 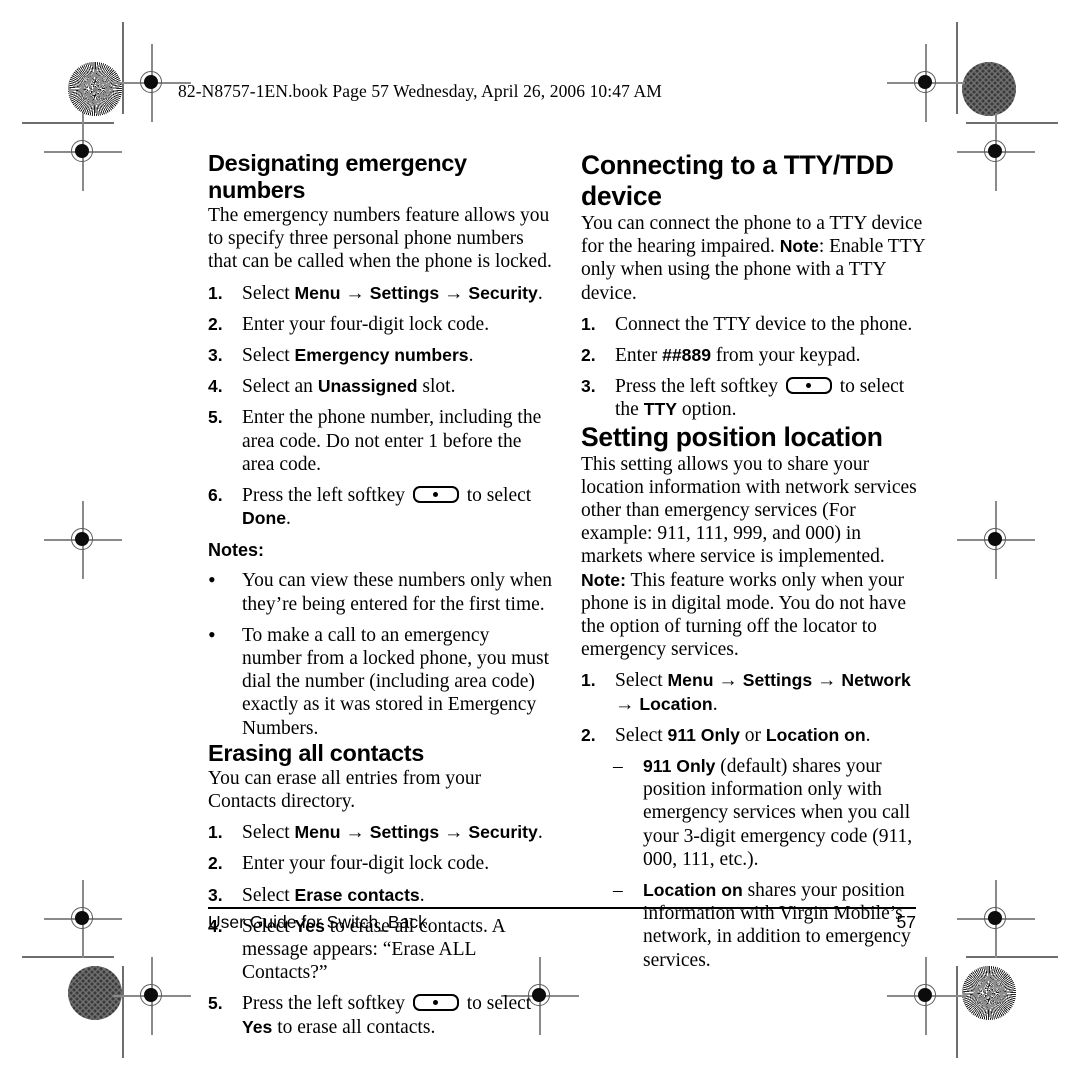 What do you see at coordinates (264, 518) in the screenshot?
I see `ui-term: Done` at bounding box center [264, 518].